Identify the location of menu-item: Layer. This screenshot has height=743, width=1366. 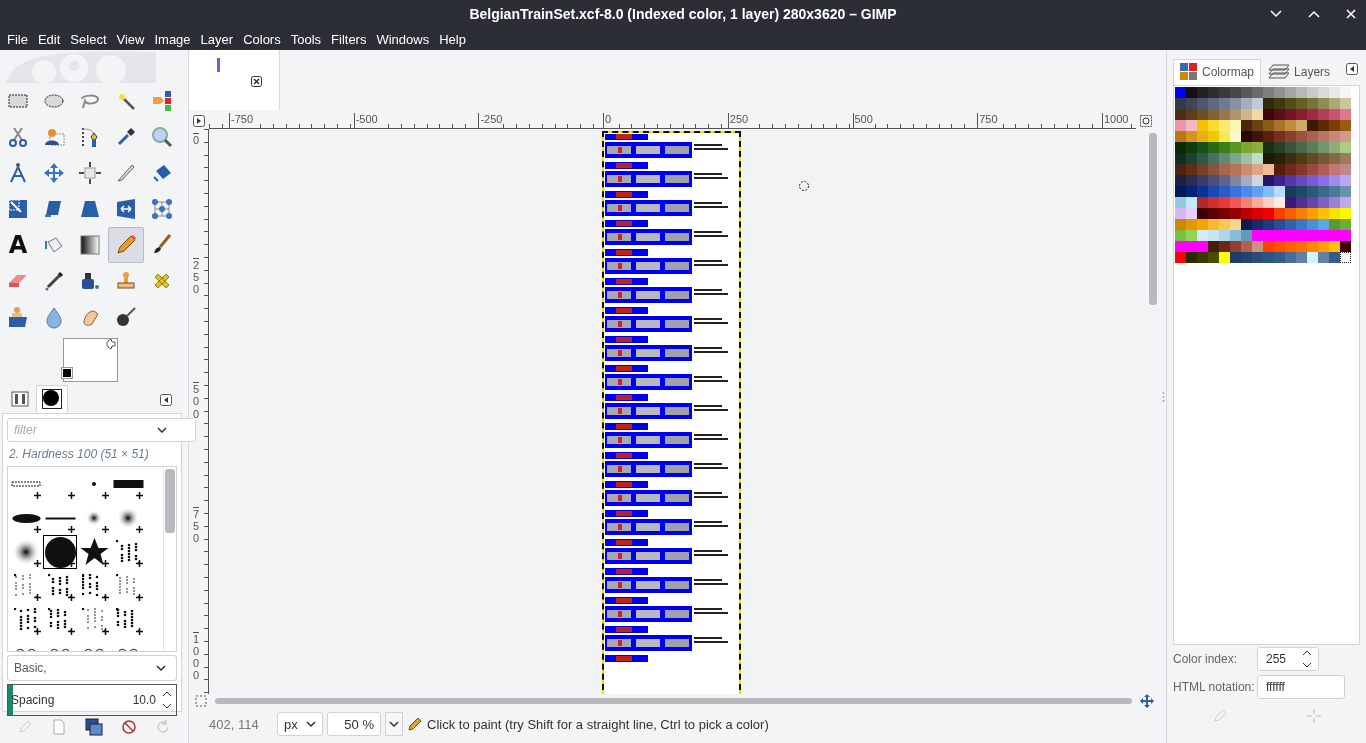
(217, 39).